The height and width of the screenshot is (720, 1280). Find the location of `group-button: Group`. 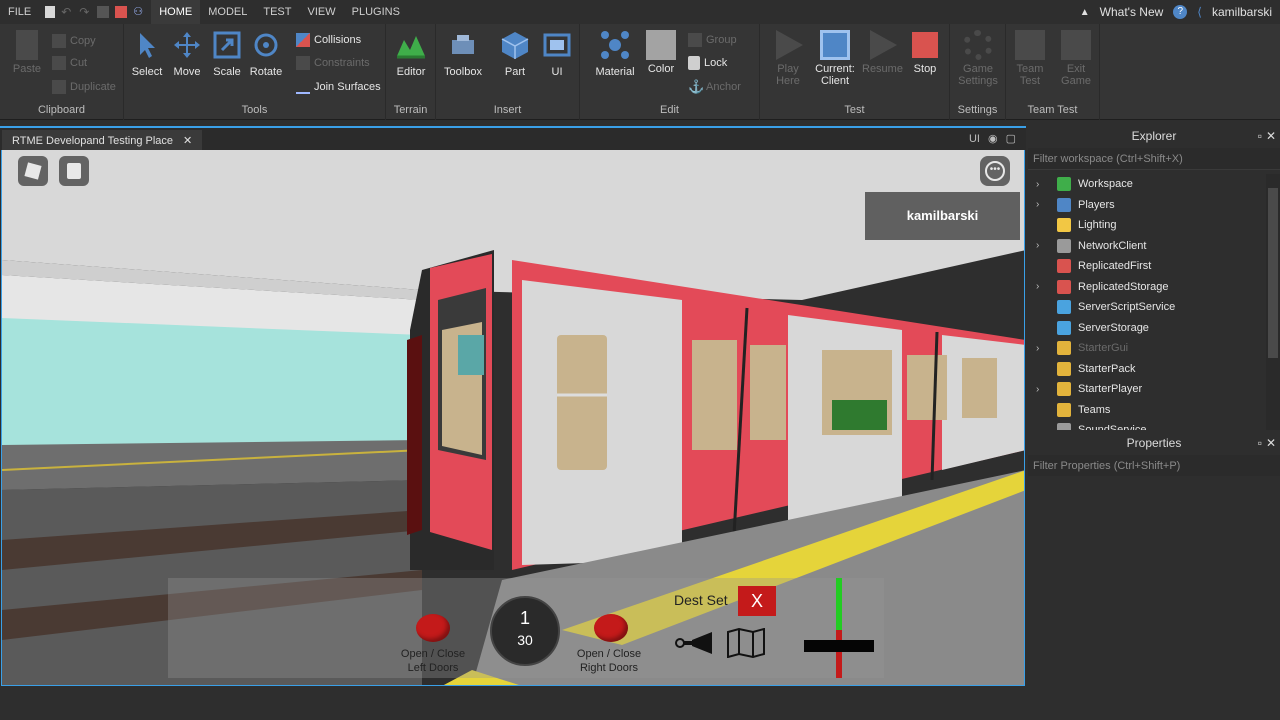

group-button: Group is located at coordinates (712, 40).